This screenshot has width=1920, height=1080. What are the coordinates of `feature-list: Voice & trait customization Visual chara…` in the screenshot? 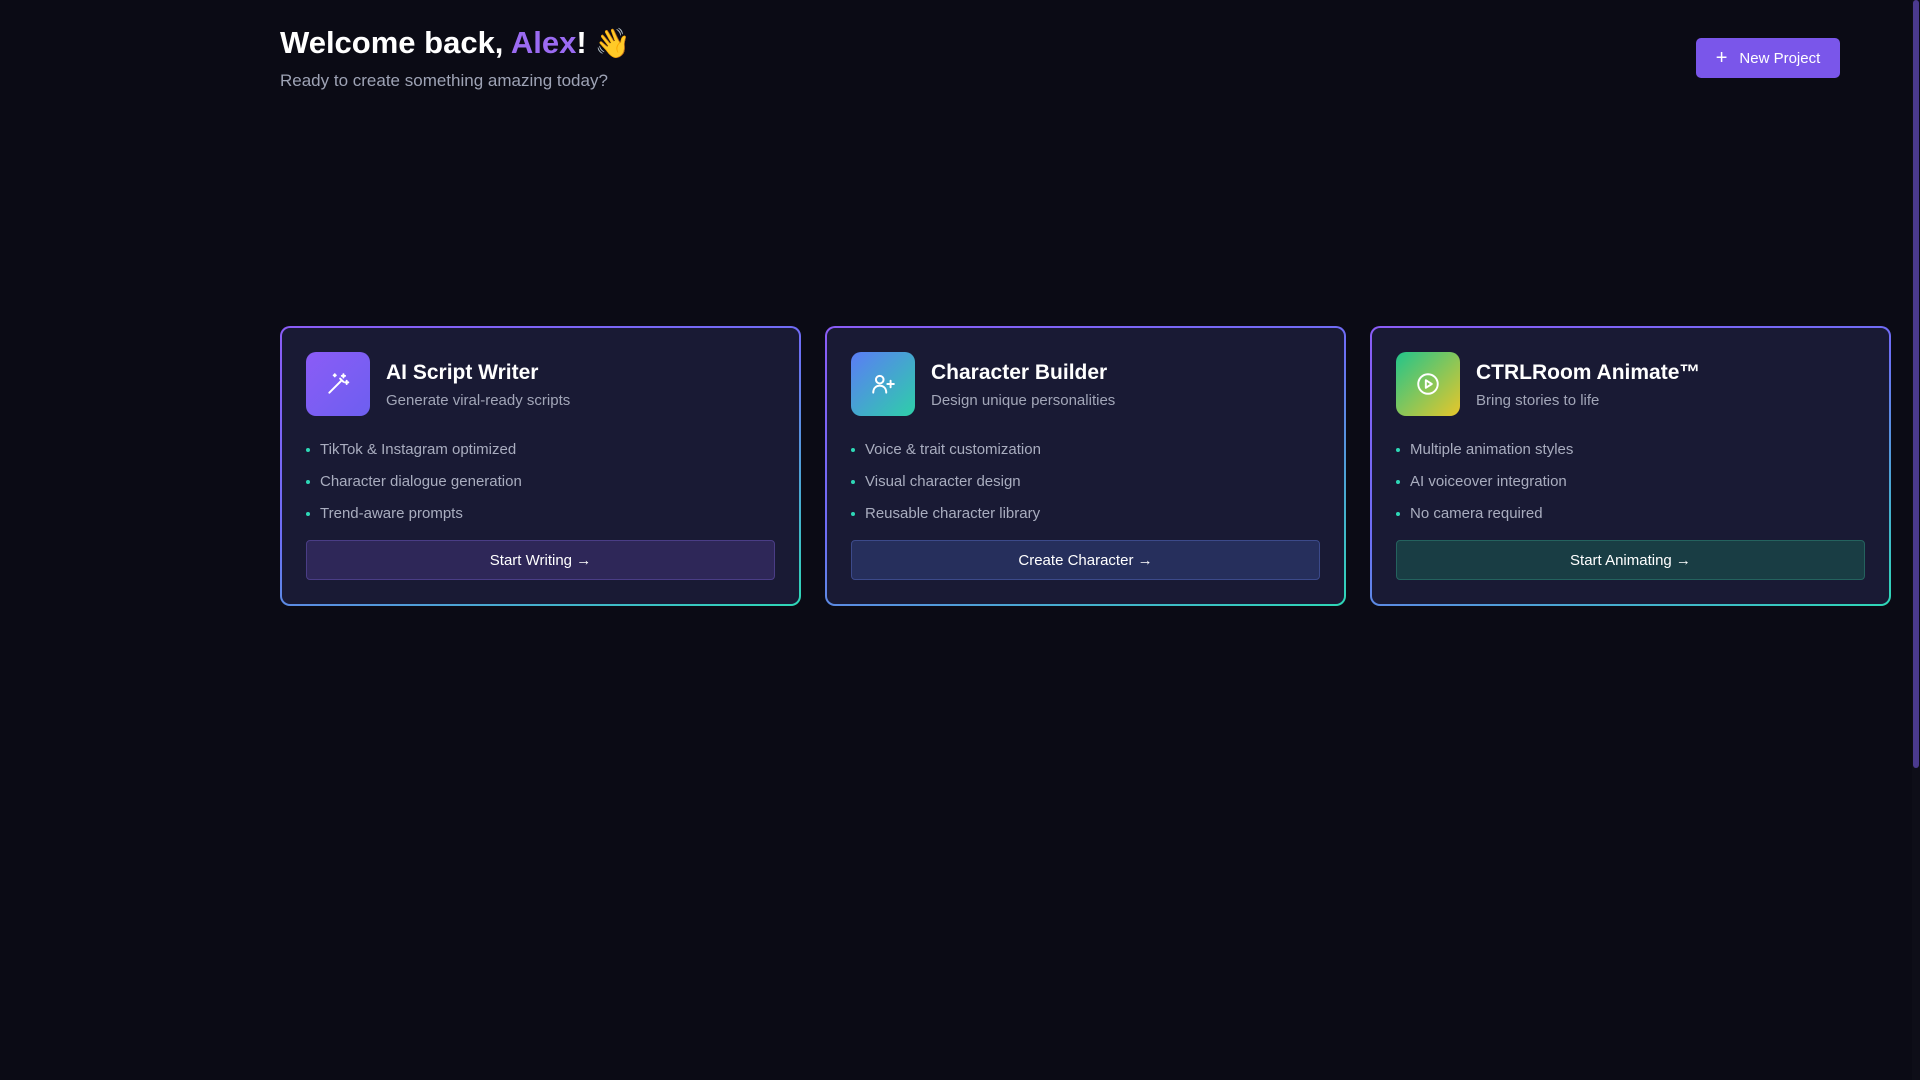 It's located at (1085, 482).